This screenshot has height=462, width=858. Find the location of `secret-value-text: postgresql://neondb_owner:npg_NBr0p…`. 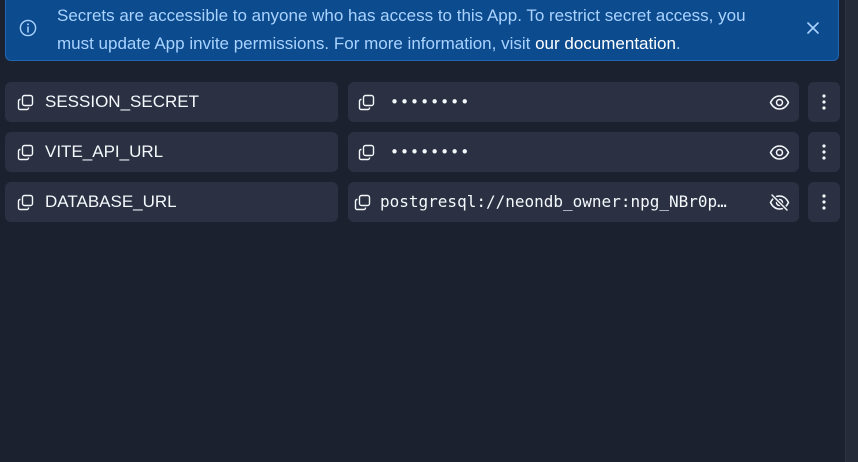

secret-value-text: postgresql://neondb_owner:npg_NBr0p… is located at coordinates (553, 201).